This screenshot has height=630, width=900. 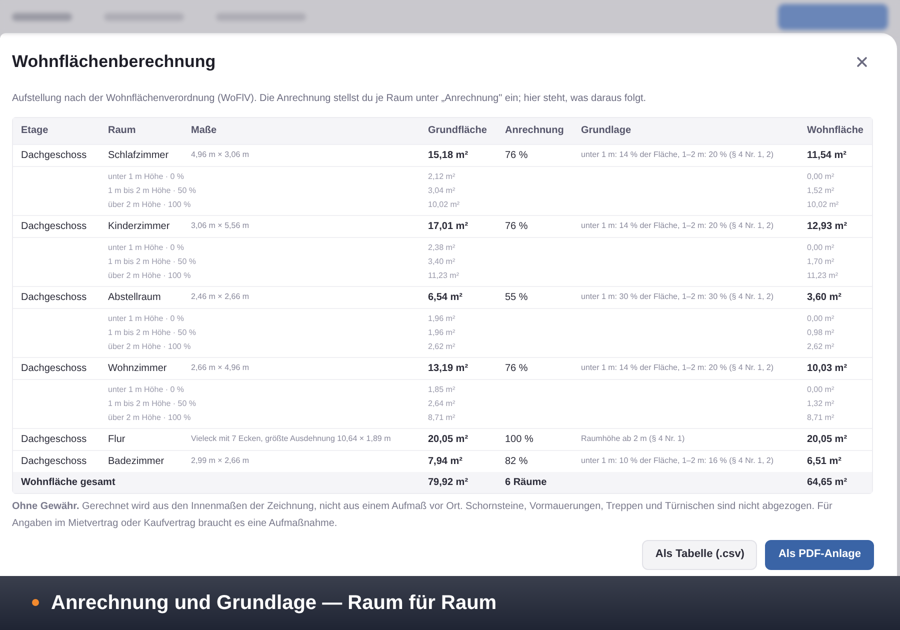 I want to click on table-cell-text: 79,92 m², so click(x=449, y=483).